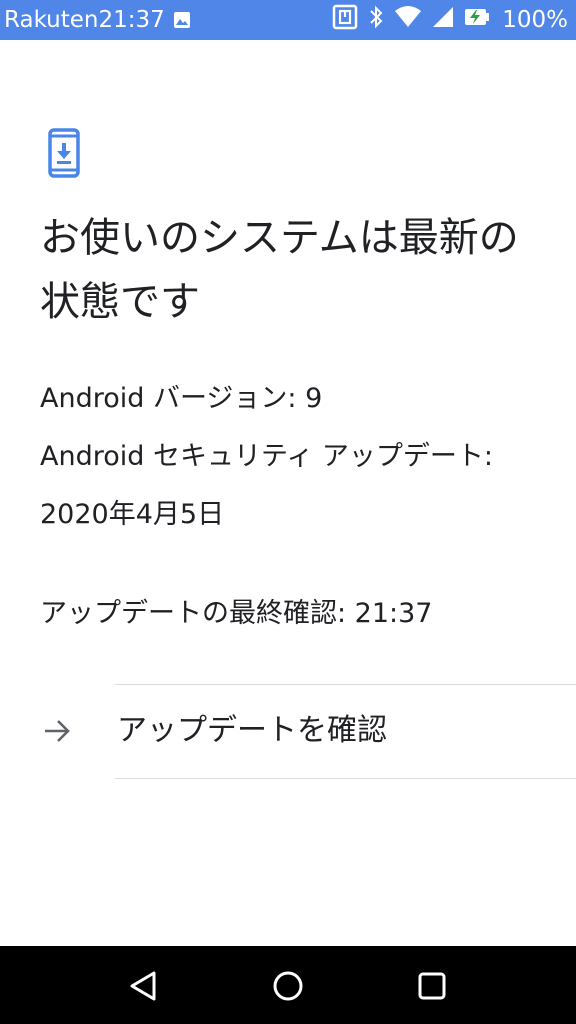  Describe the element at coordinates (181, 398) in the screenshot. I see `android-version: Android バージョン: 9` at that location.